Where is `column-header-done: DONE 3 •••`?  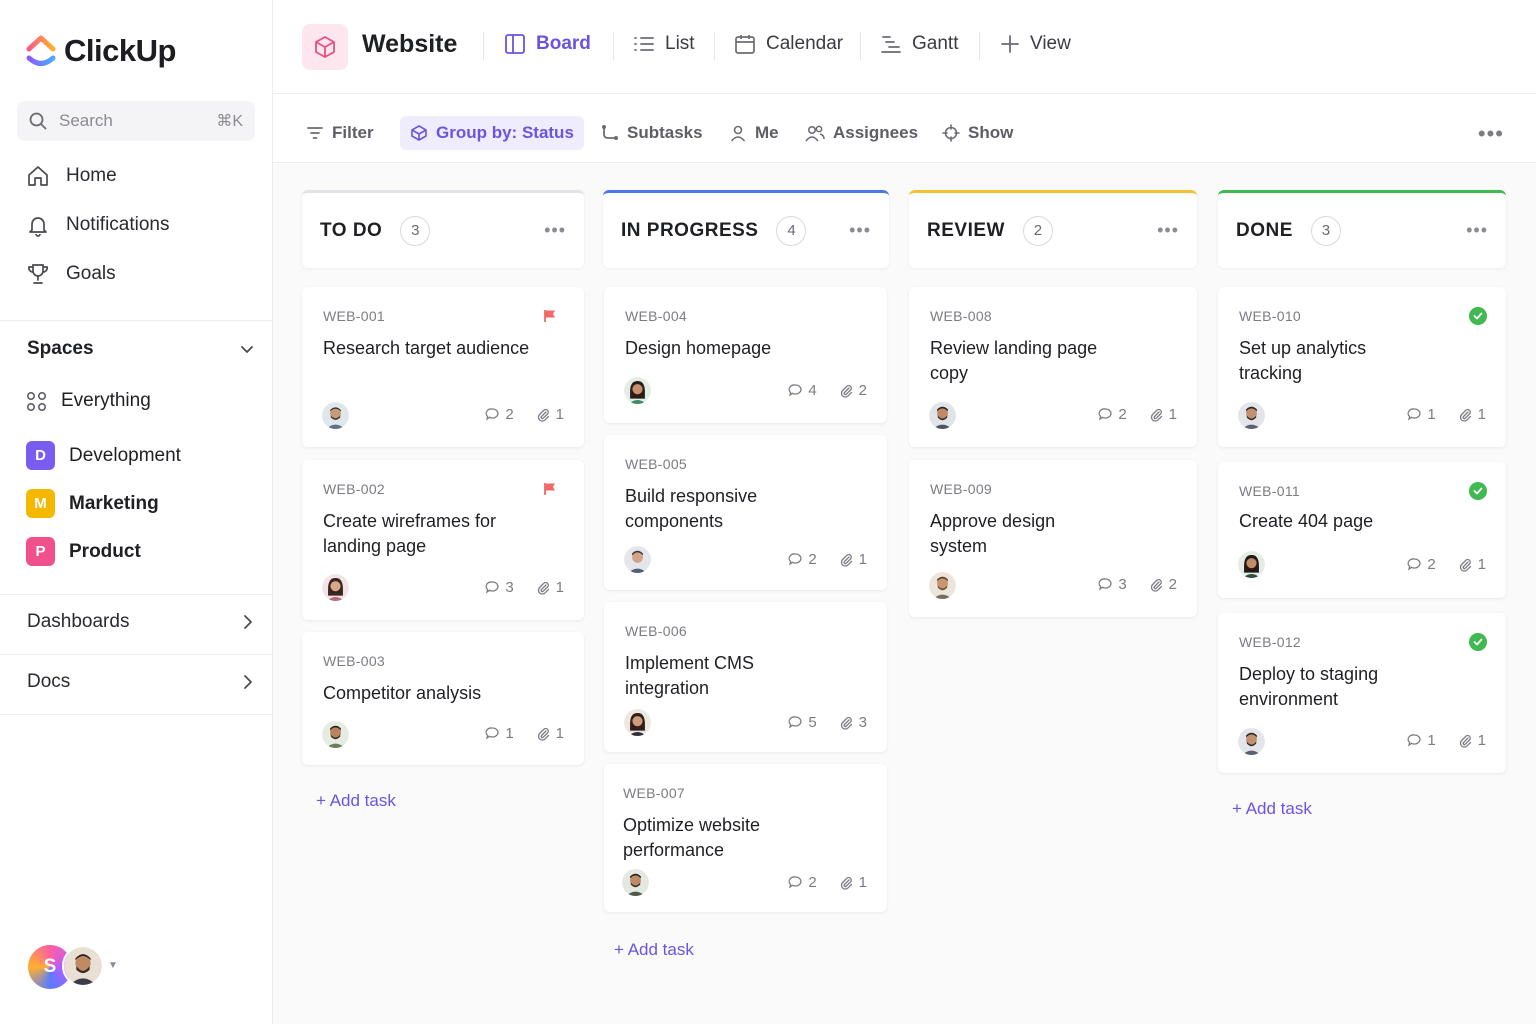
column-header-done: DONE 3 ••• is located at coordinates (1362, 229).